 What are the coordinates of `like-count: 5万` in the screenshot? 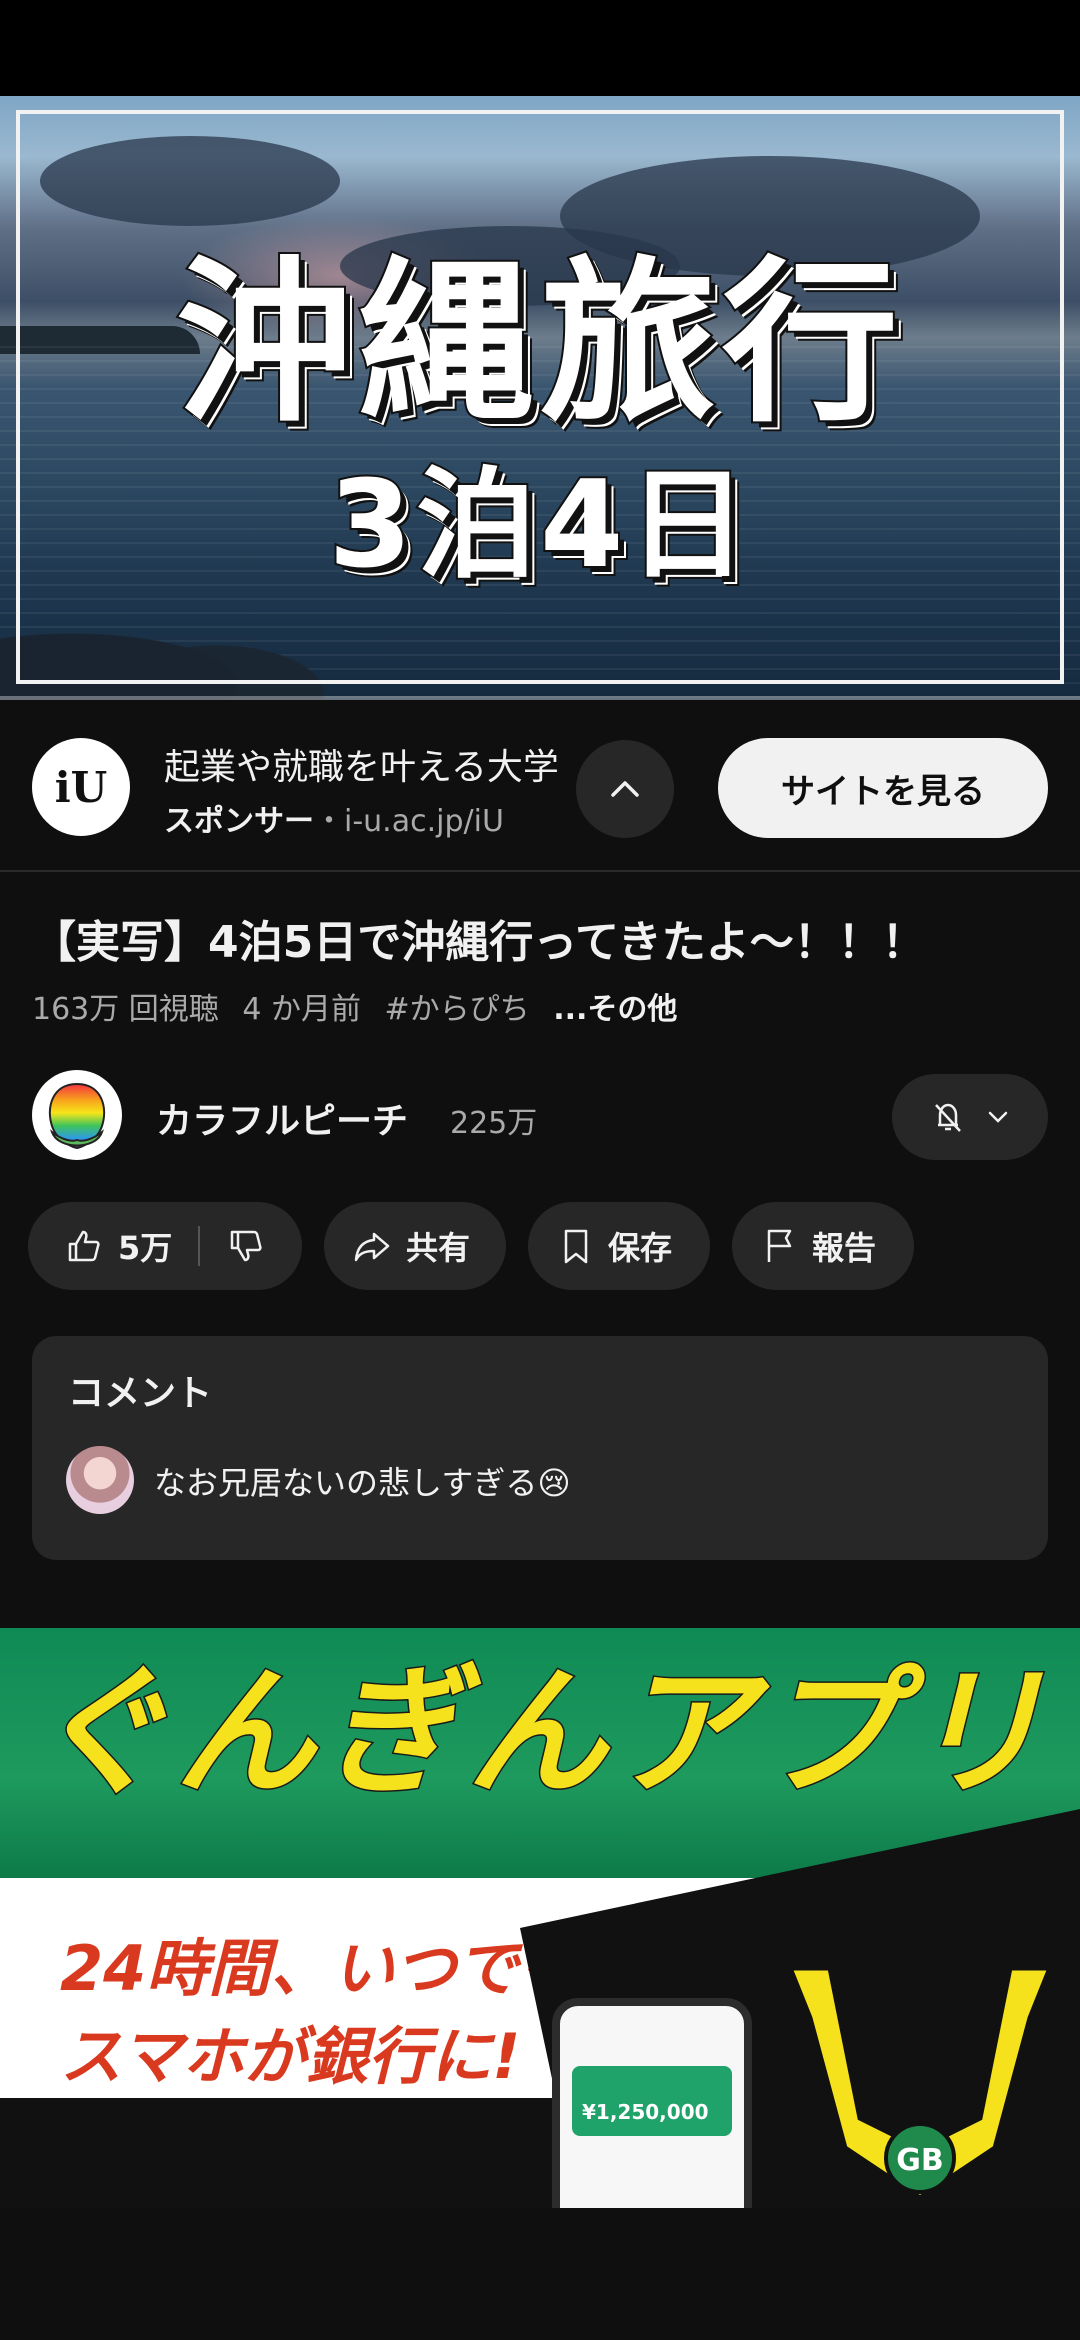 It's located at (145, 1248).